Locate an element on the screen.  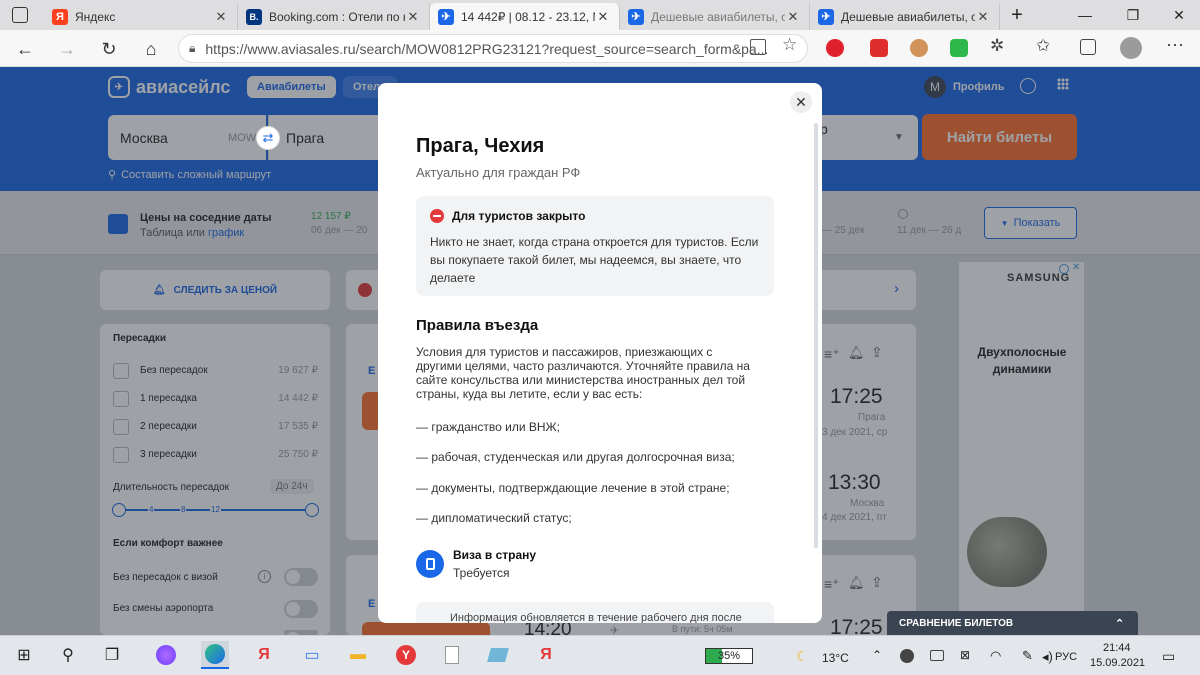
stop-icon is located at coordinates (437, 216).